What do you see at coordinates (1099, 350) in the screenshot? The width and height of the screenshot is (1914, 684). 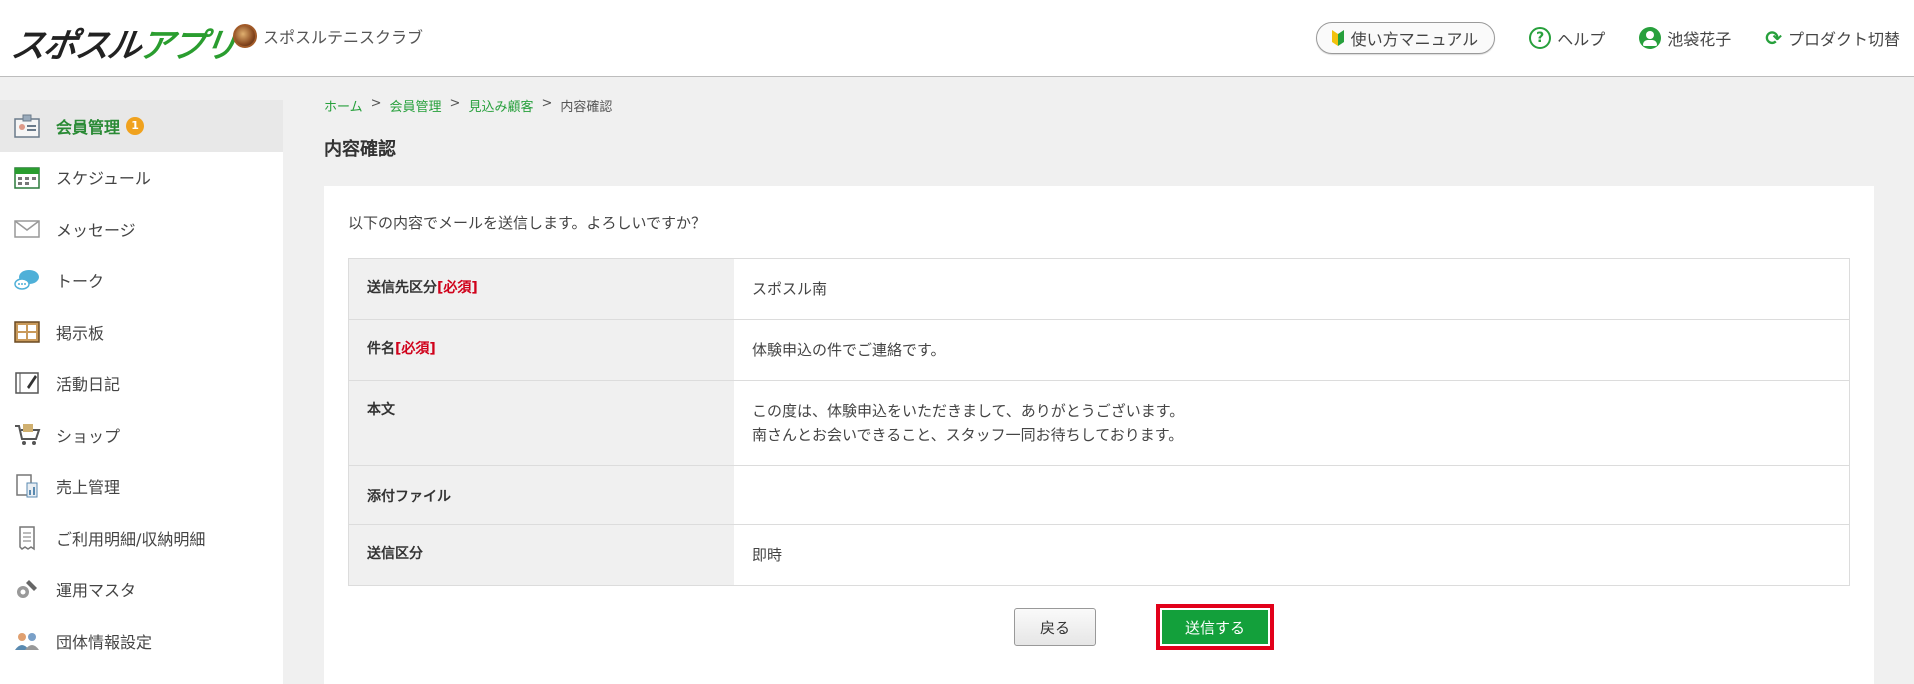 I see `table-row: 件名[必須] 体験申込の件でご連絡です。` at bounding box center [1099, 350].